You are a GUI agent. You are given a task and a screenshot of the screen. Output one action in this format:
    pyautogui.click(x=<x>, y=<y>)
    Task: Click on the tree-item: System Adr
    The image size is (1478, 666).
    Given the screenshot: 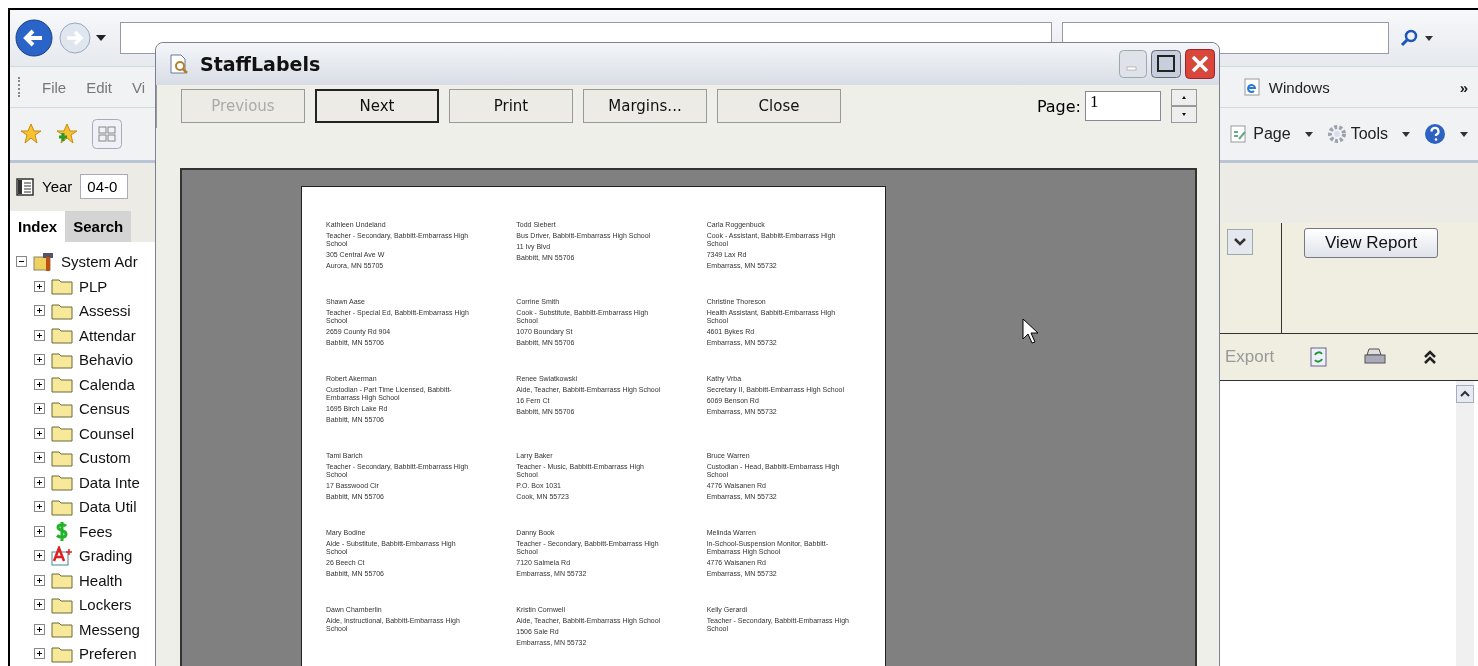 What is the action you would take?
    pyautogui.click(x=99, y=262)
    